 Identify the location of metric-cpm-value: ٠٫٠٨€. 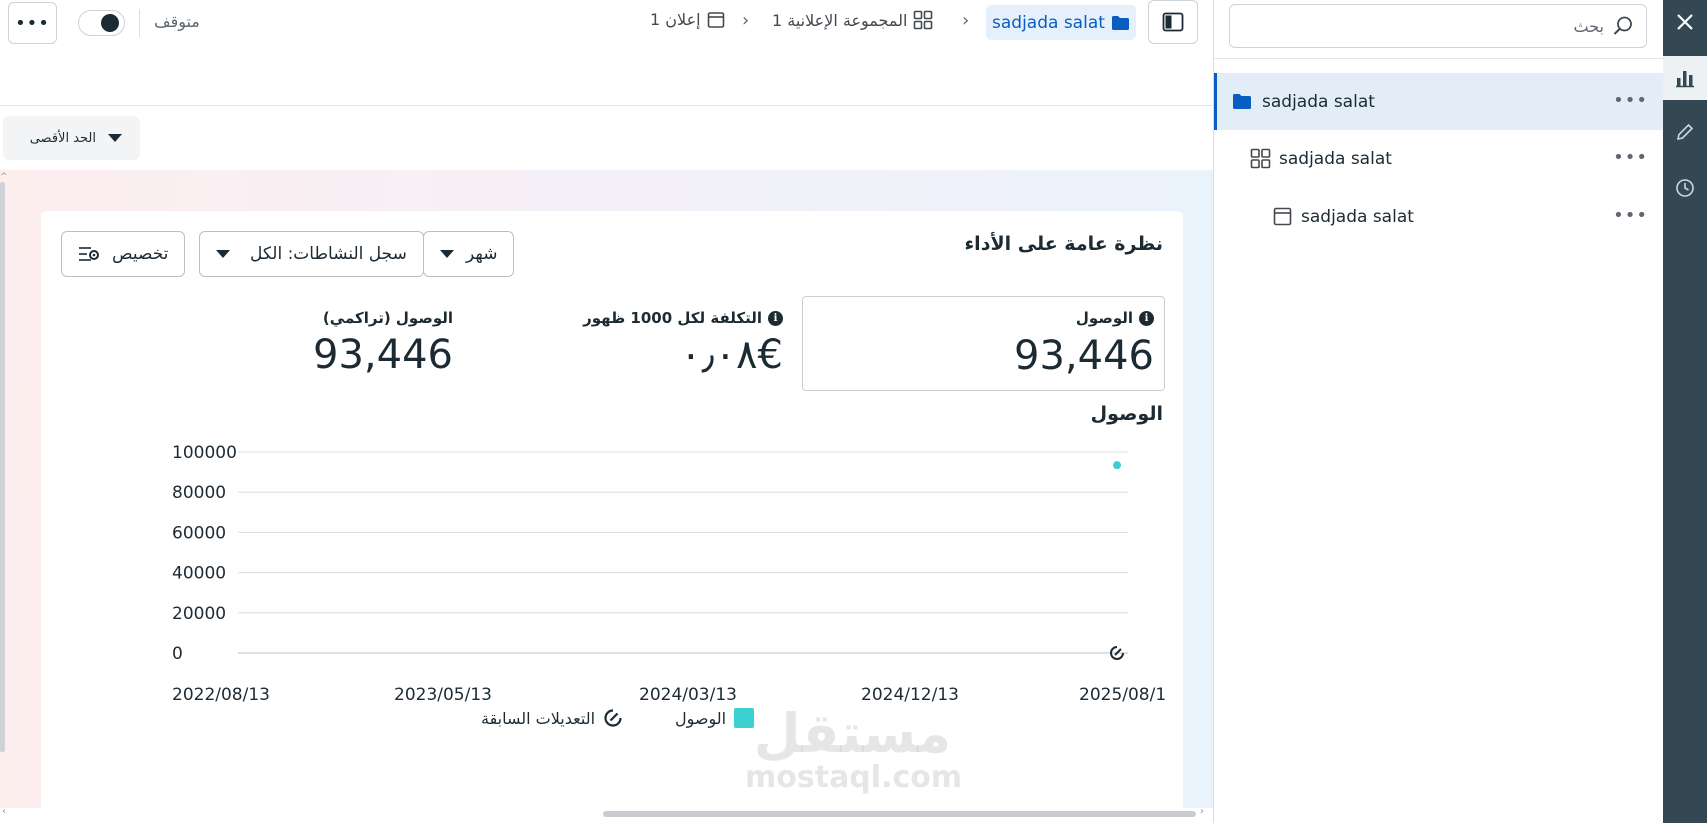
(731, 355).